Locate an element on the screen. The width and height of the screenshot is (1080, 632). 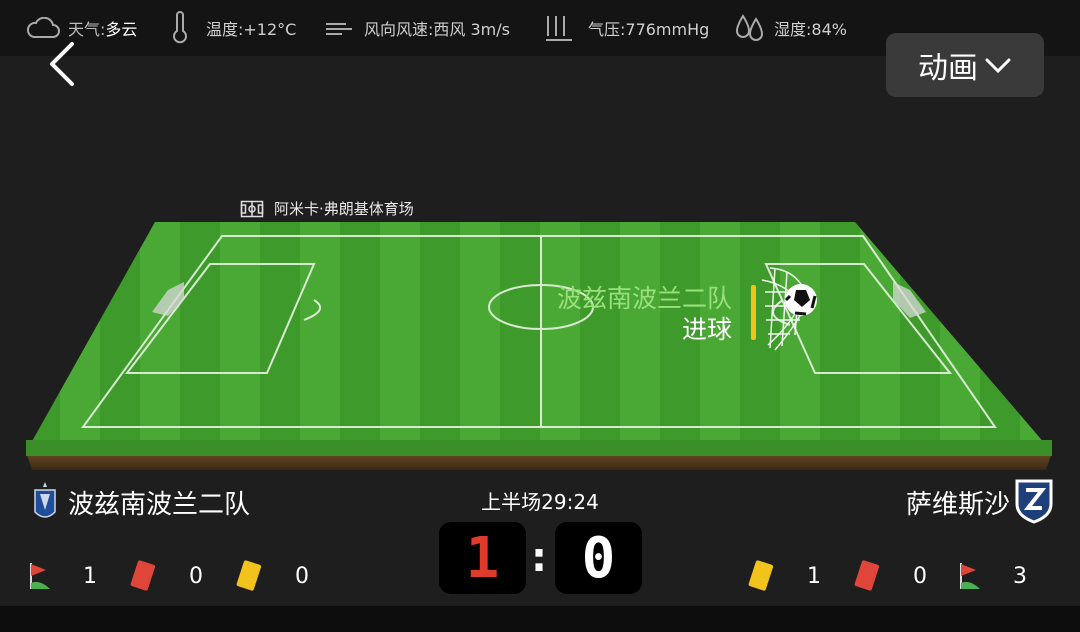
home-team-name: 波兹南波兰二队 is located at coordinates (159, 505).